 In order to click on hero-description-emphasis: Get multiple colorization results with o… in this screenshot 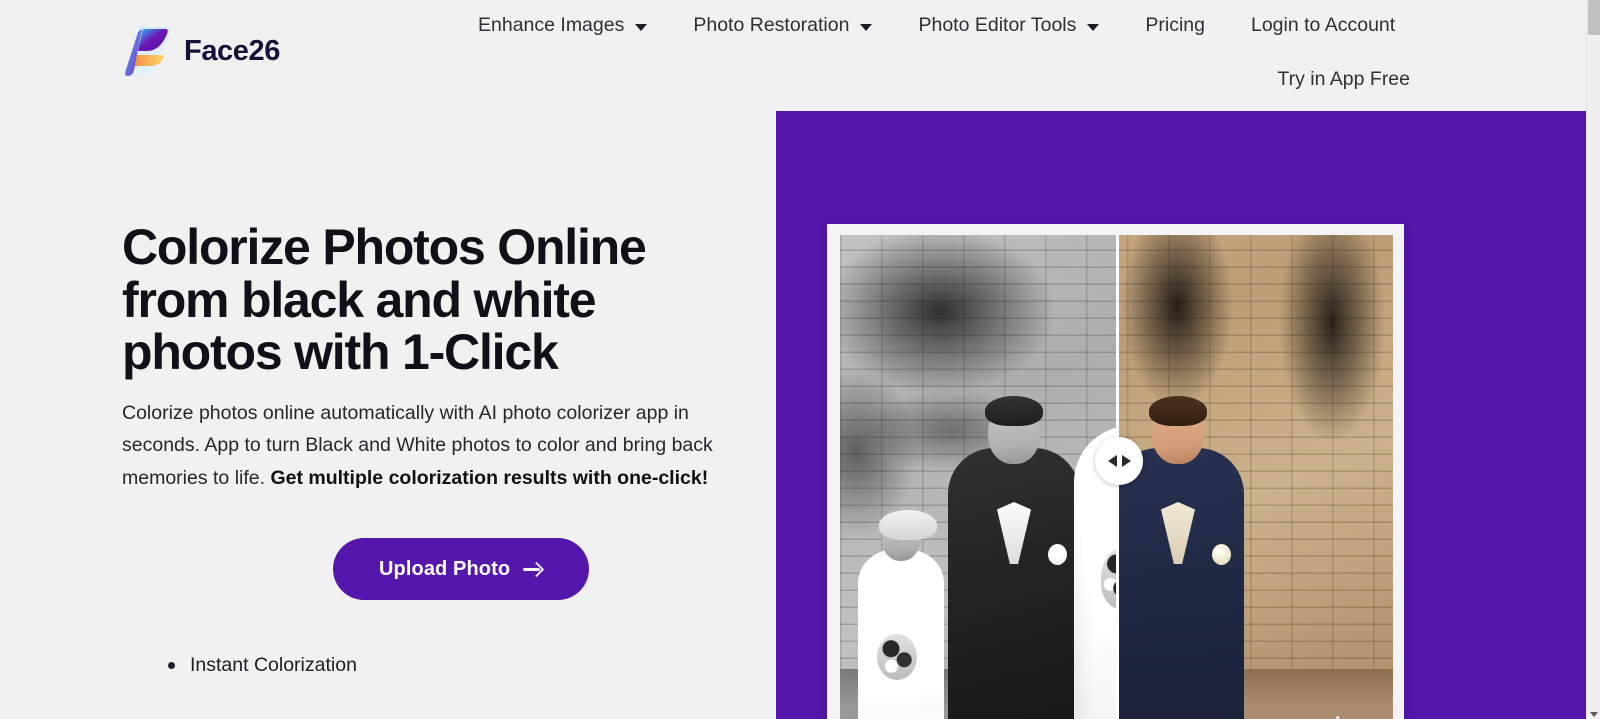, I will do `click(489, 477)`.